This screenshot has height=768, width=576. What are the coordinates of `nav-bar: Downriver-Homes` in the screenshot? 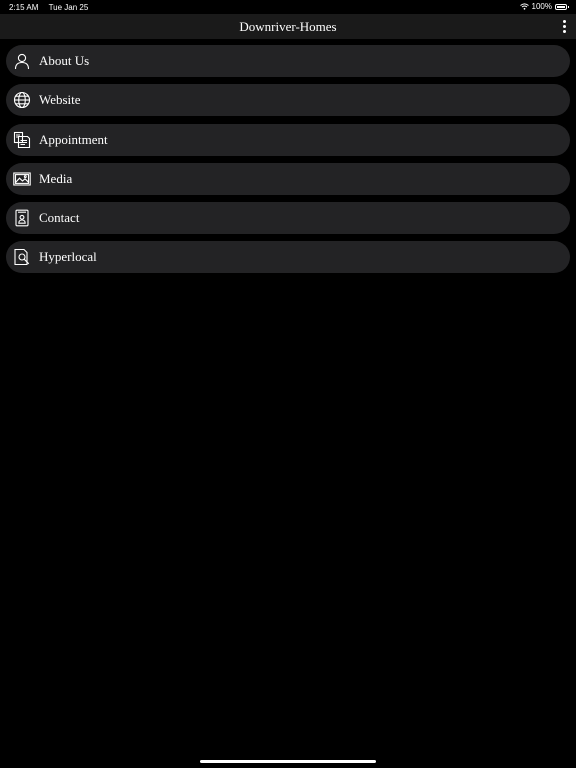 It's located at (288, 26).